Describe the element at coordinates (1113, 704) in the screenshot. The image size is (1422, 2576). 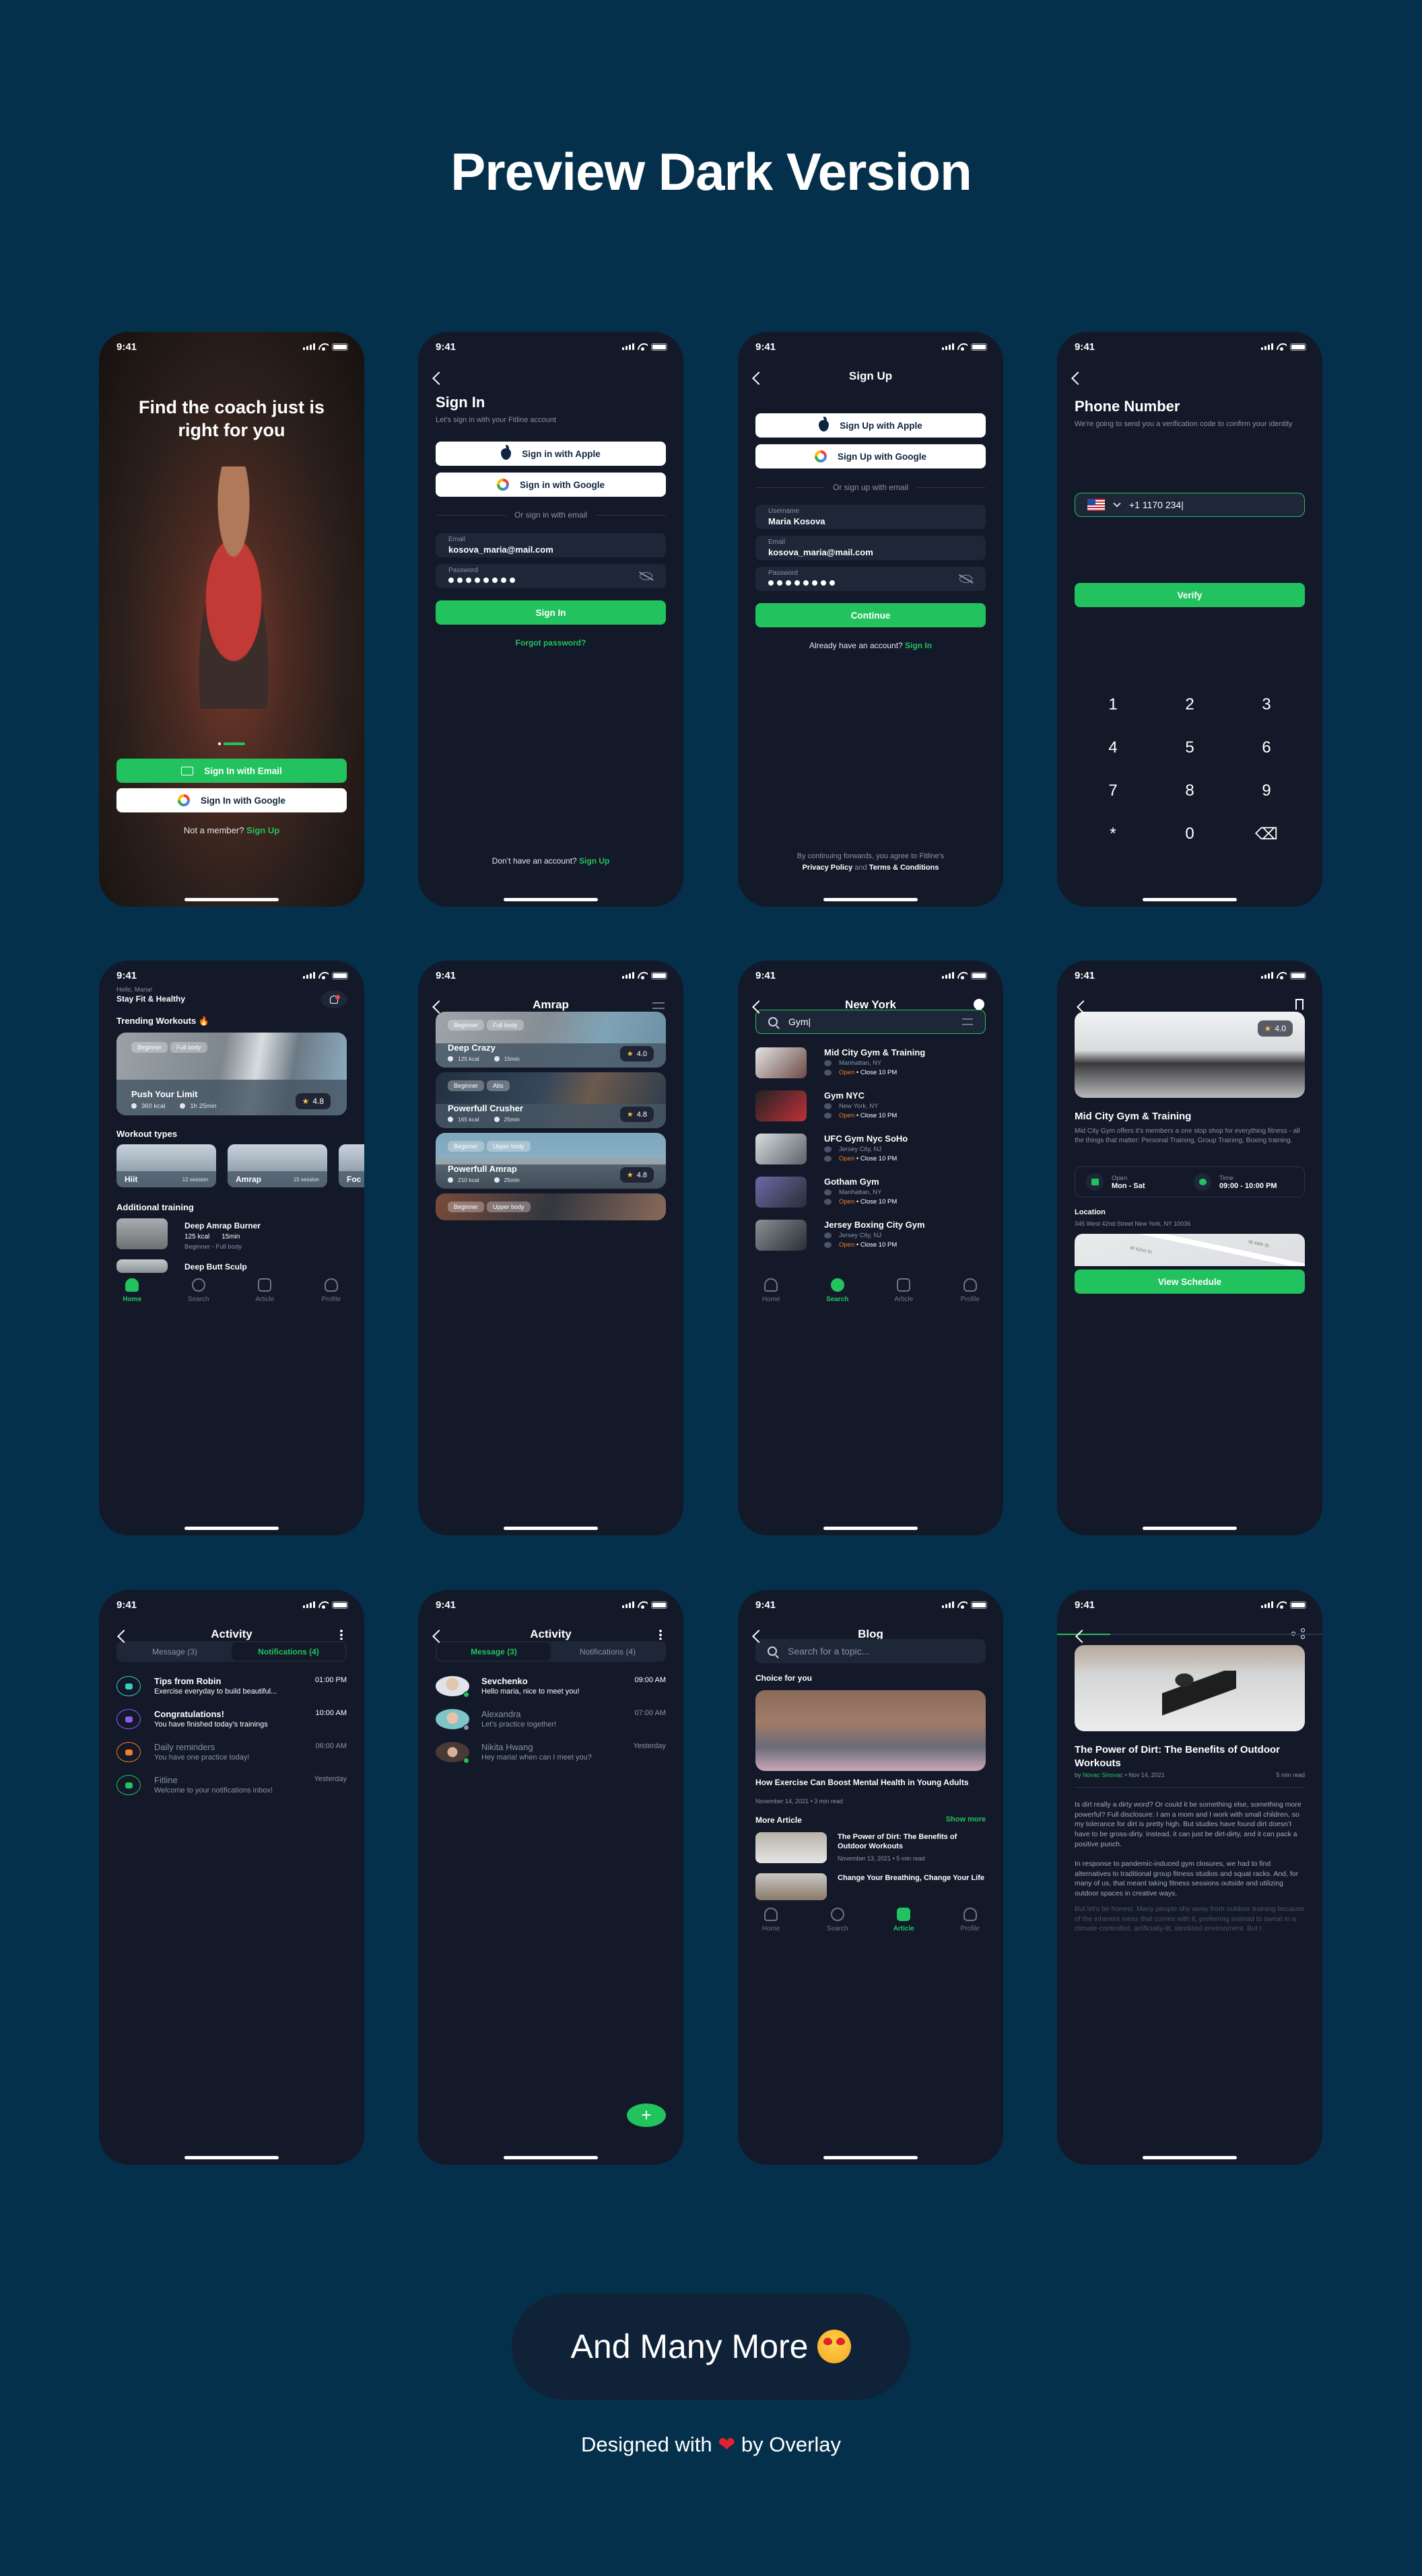
I see `keypad-key: 1` at that location.